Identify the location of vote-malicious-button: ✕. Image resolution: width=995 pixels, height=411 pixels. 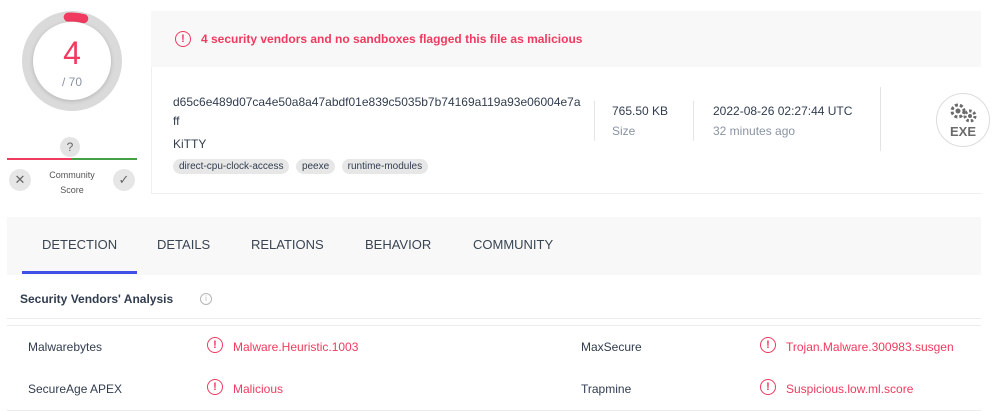
(20, 180).